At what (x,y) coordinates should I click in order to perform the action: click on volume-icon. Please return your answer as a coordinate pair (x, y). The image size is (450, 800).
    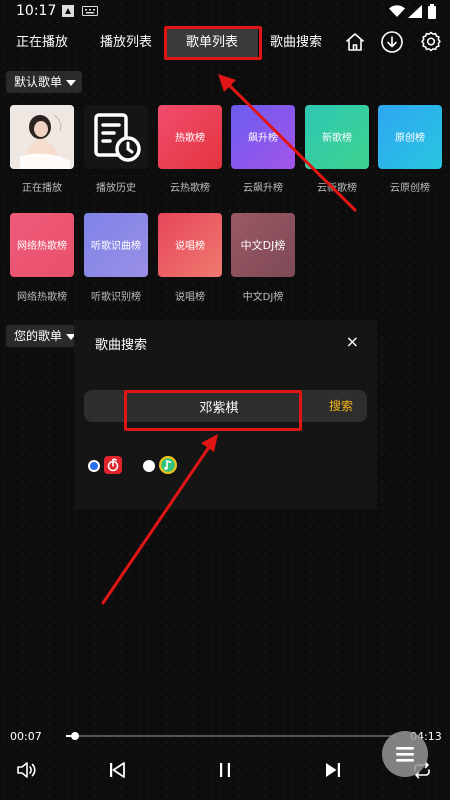
    Looking at the image, I should click on (27, 770).